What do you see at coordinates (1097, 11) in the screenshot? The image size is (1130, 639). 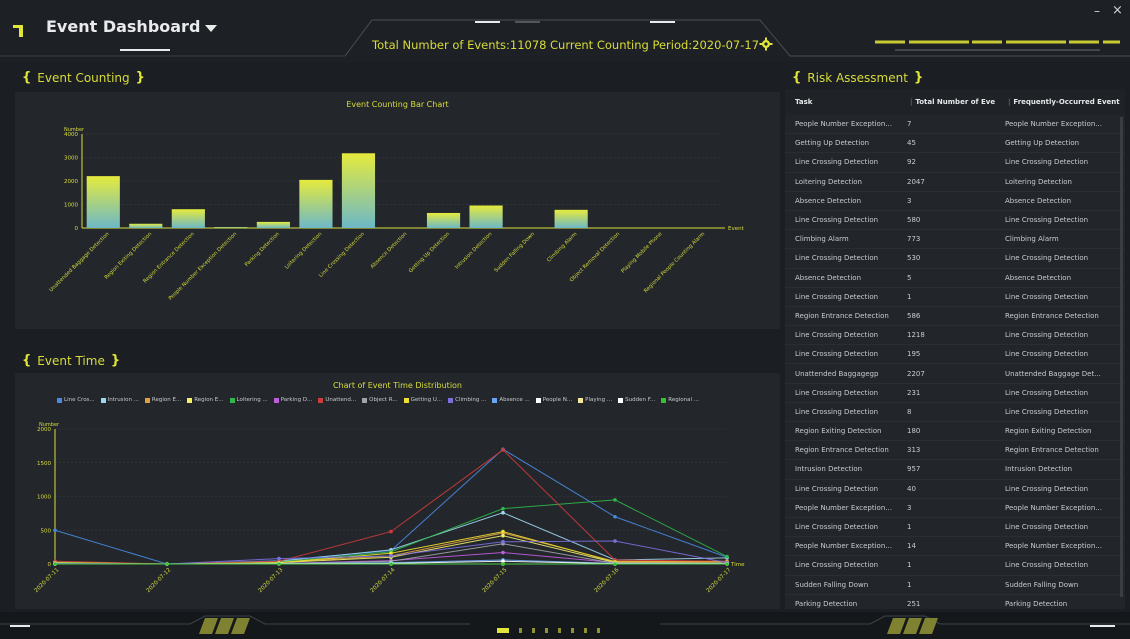 I see `minimize-button: –` at bounding box center [1097, 11].